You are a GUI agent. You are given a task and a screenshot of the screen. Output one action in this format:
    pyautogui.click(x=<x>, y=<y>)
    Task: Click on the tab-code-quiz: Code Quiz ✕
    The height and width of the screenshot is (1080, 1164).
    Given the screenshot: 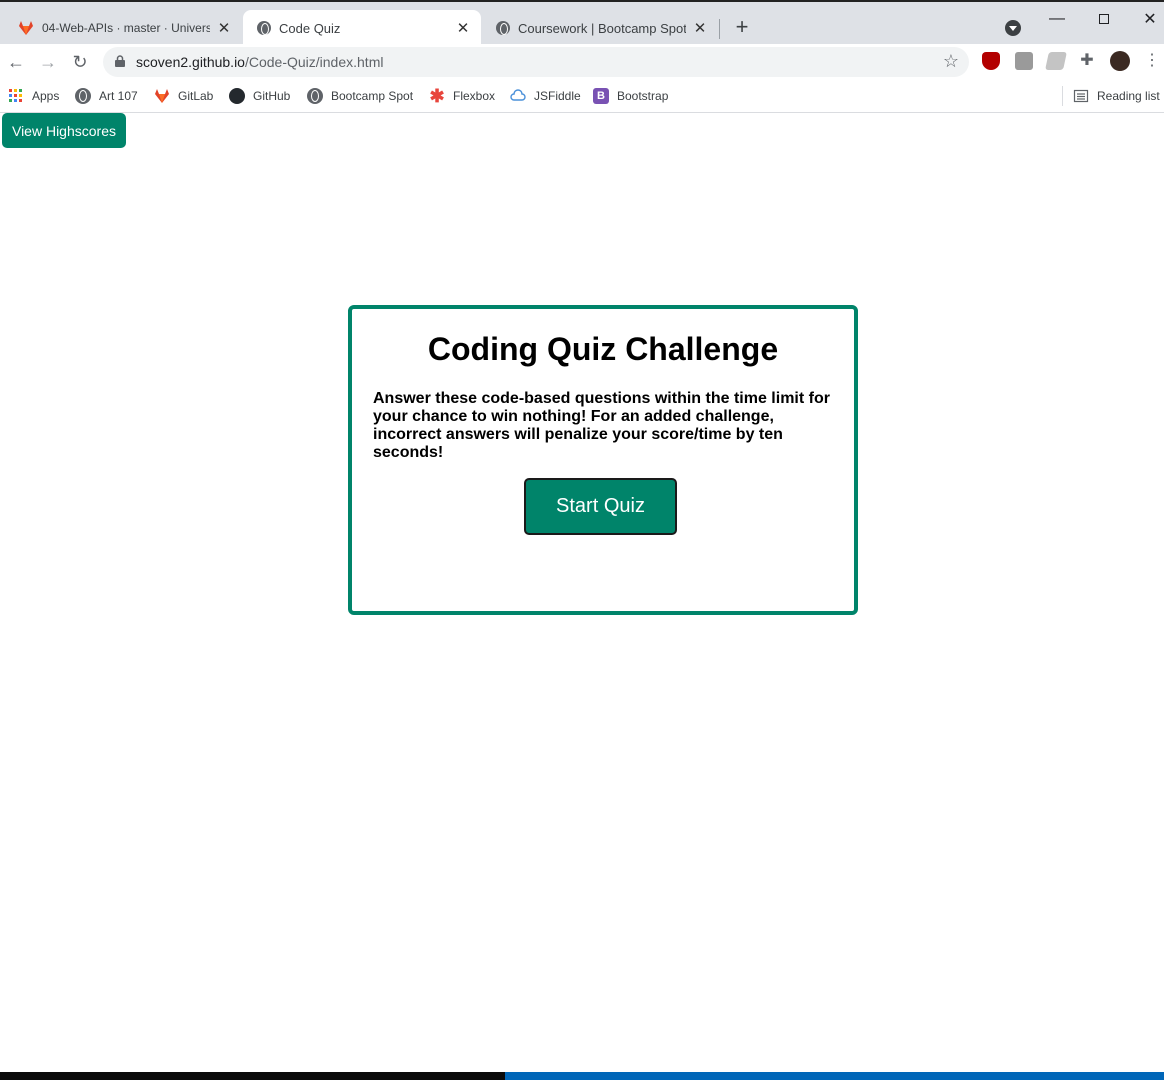 What is the action you would take?
    pyautogui.click(x=362, y=28)
    